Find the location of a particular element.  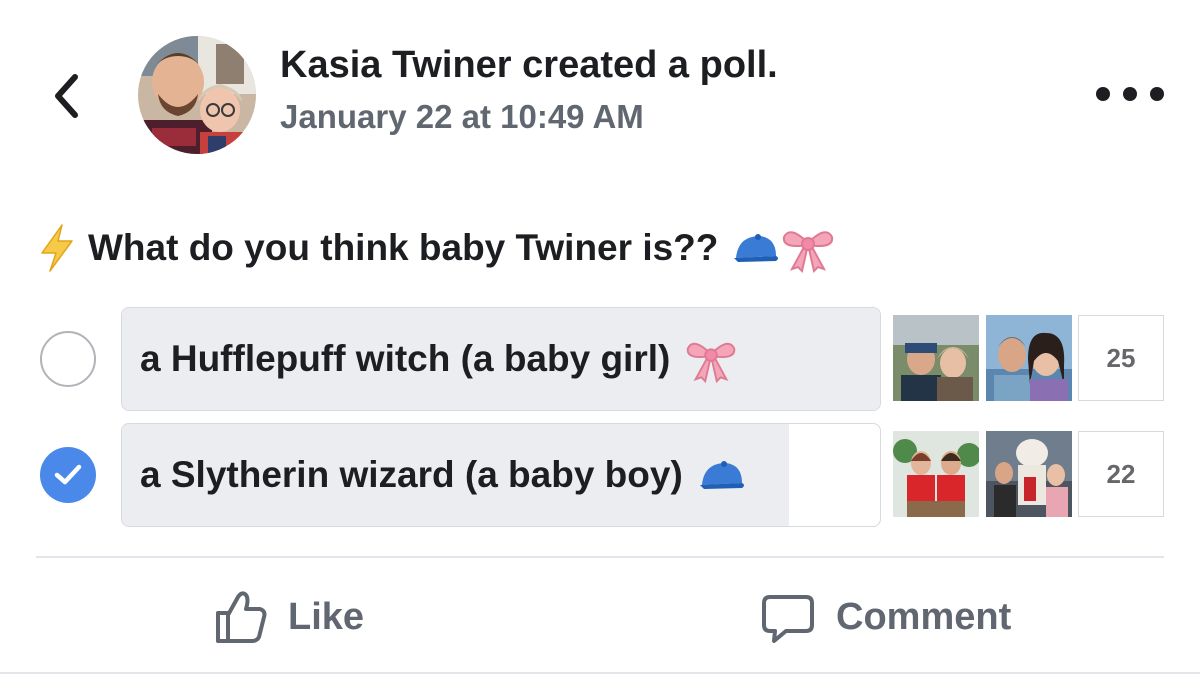

poll-question-text: What do you think baby Twiner is?? is located at coordinates (403, 247).